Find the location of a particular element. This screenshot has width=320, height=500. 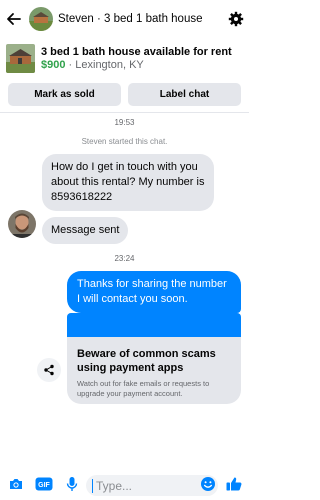

gif-icon: GIF is located at coordinates (44, 484).